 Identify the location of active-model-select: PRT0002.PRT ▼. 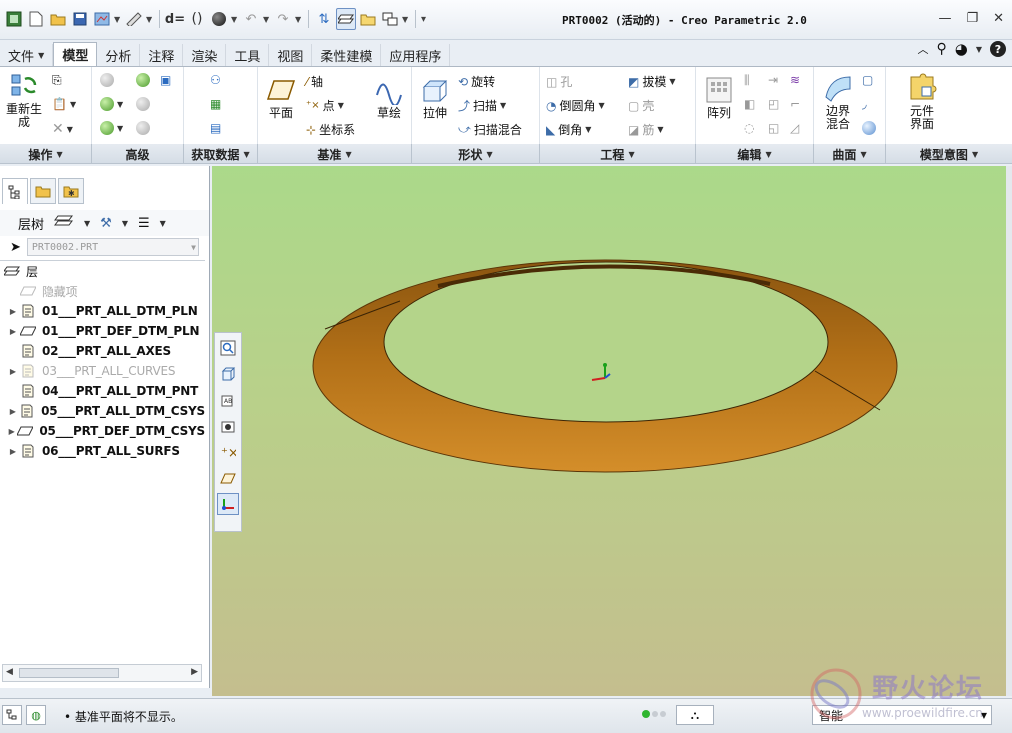
(112, 247).